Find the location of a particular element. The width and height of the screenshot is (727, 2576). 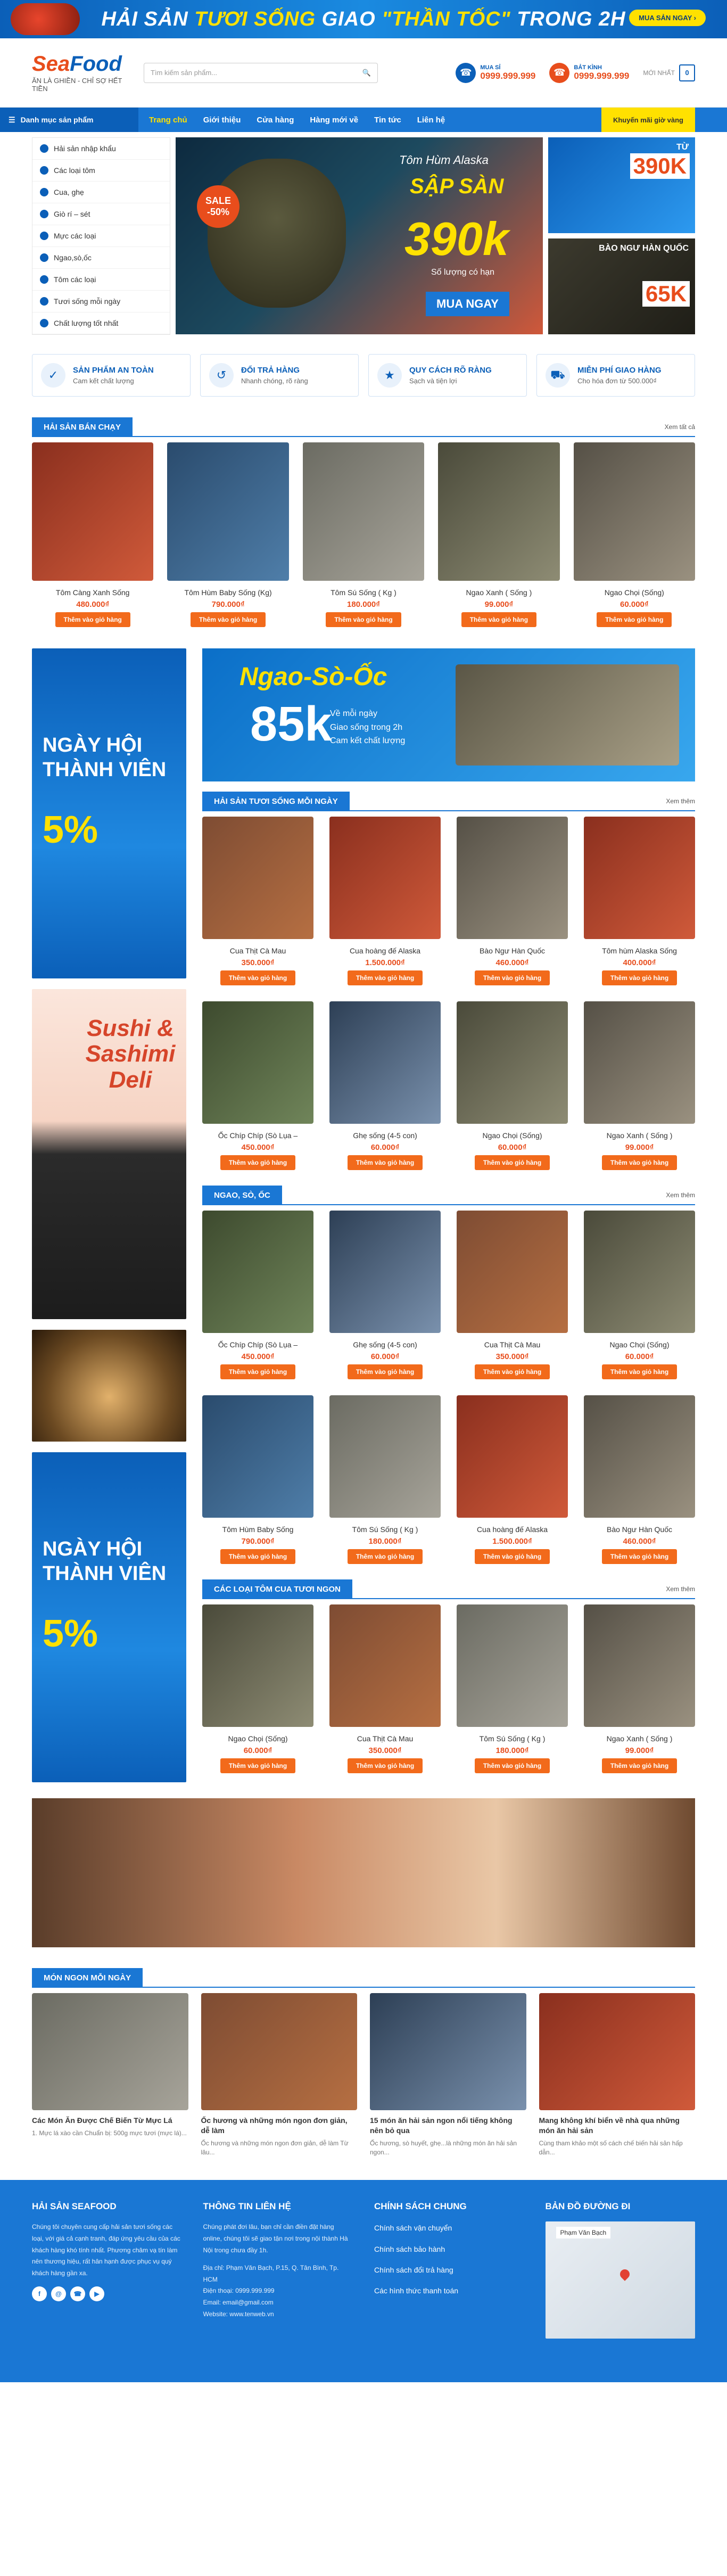

cart-button: MỚI NHẤT 0 is located at coordinates (669, 72).